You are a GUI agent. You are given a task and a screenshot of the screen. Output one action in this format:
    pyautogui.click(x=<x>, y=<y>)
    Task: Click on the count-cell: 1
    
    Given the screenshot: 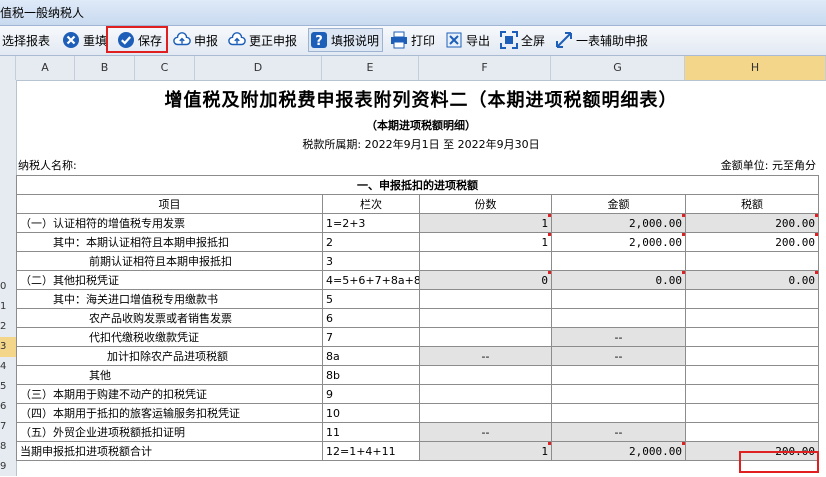 What is the action you would take?
    pyautogui.click(x=485, y=242)
    